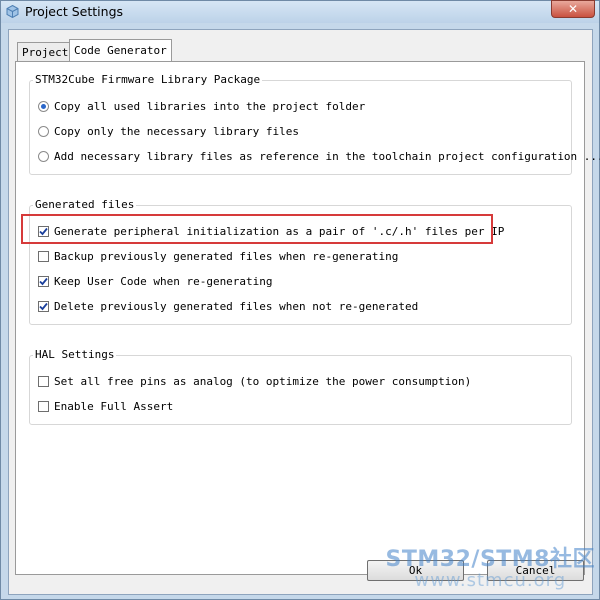 The height and width of the screenshot is (600, 600). Describe the element at coordinates (85, 204) in the screenshot. I see `group-title: Generated files` at that location.